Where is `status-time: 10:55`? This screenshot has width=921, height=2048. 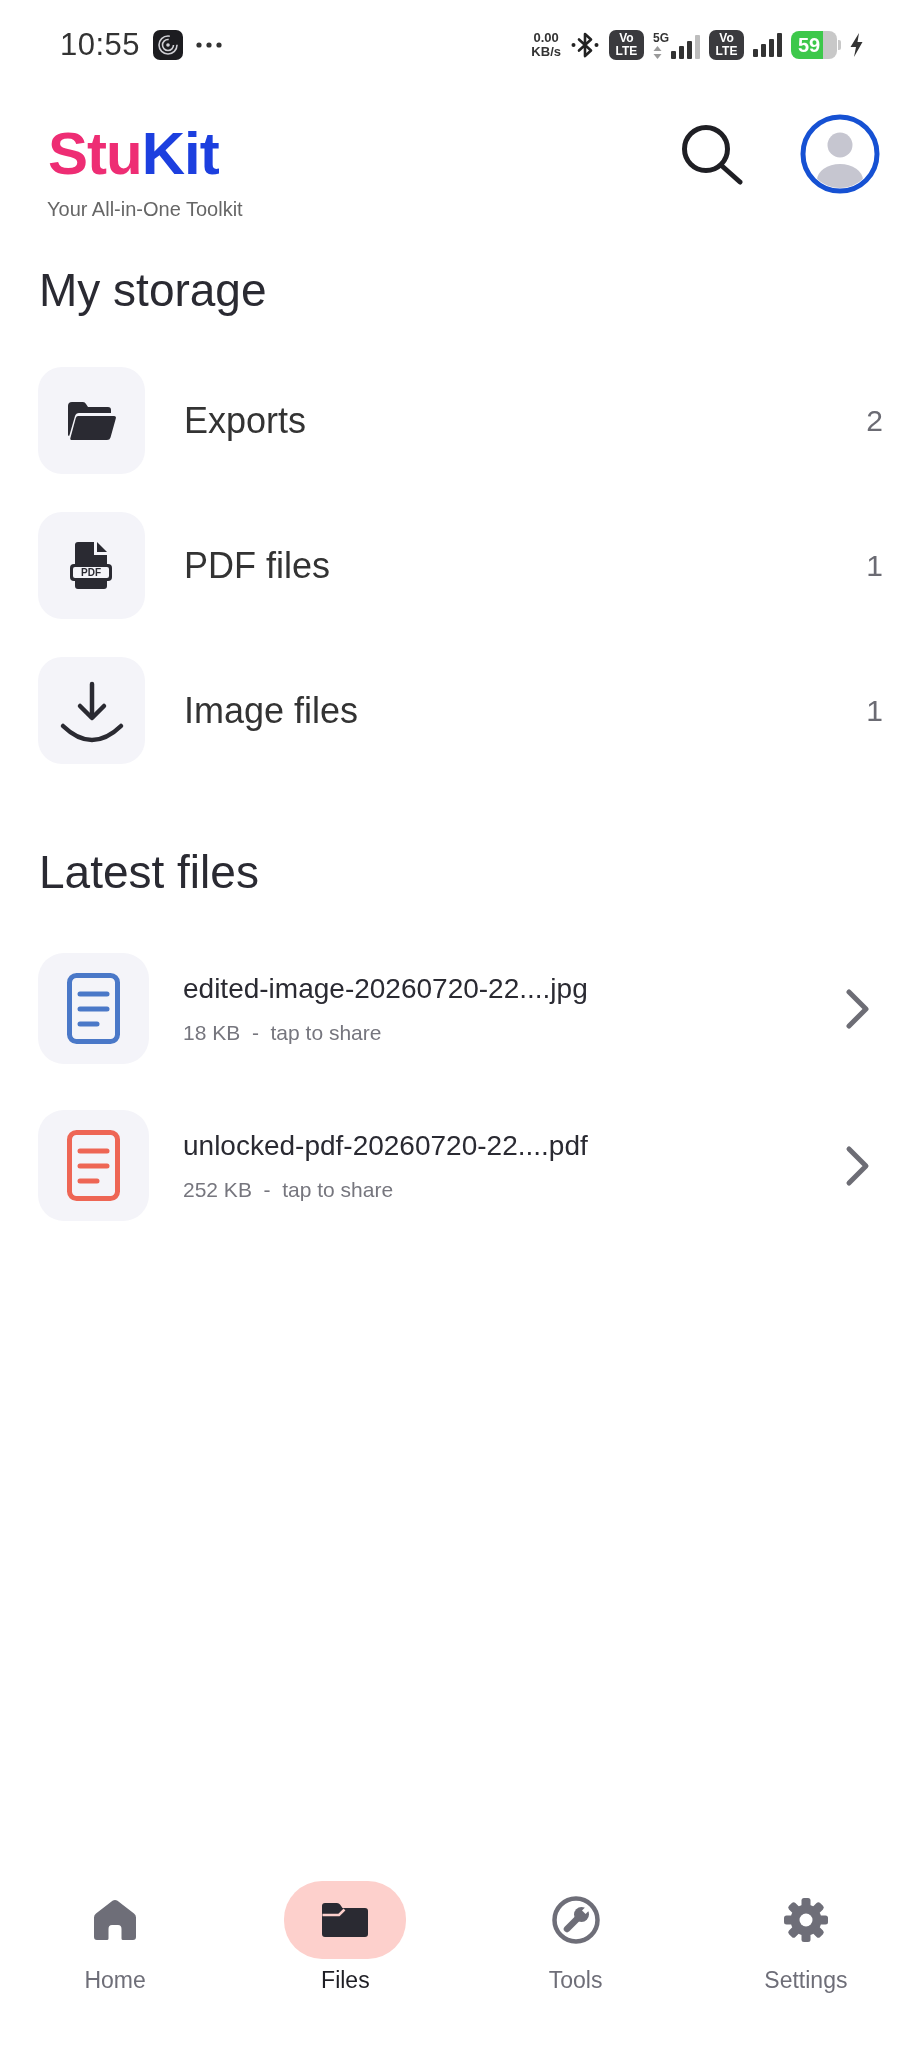
status-time: 10:55 is located at coordinates (100, 45).